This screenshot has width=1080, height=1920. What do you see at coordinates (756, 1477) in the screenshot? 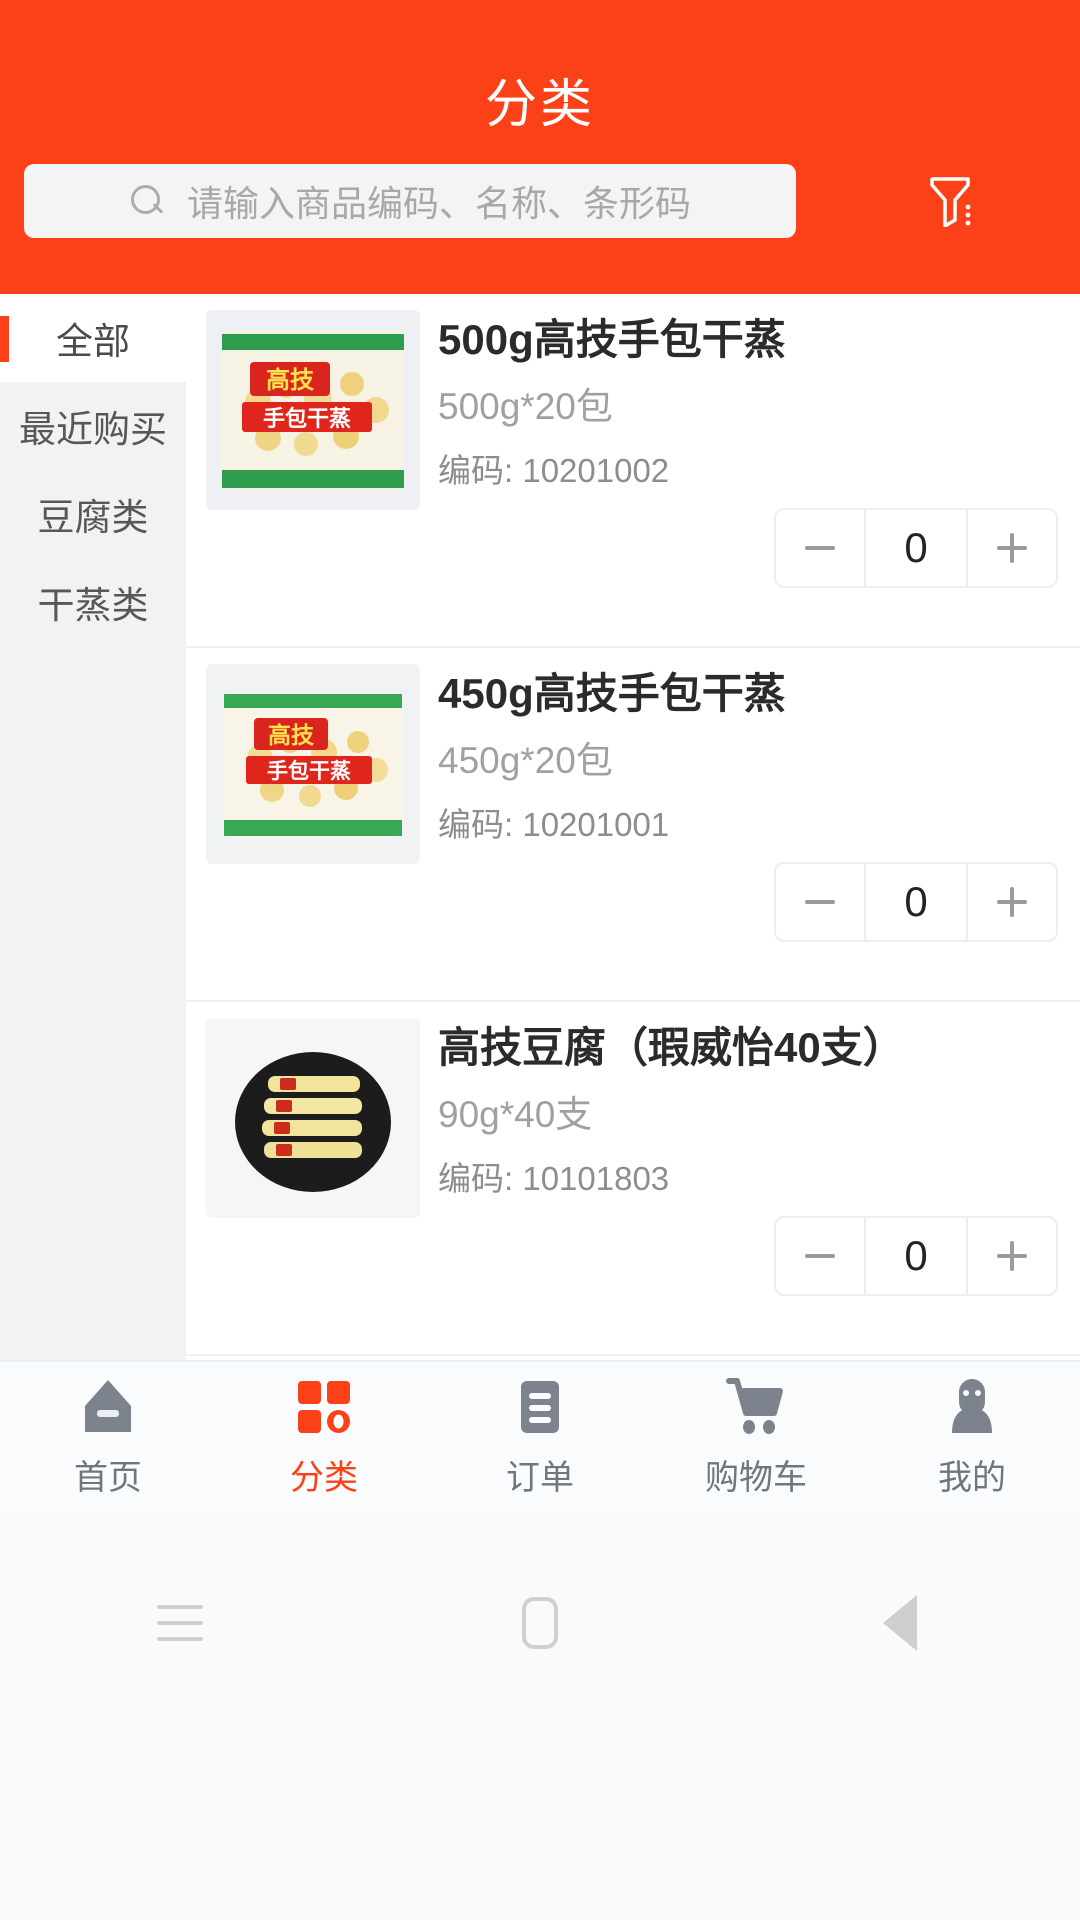
I see `tab-label: 购物车` at bounding box center [756, 1477].